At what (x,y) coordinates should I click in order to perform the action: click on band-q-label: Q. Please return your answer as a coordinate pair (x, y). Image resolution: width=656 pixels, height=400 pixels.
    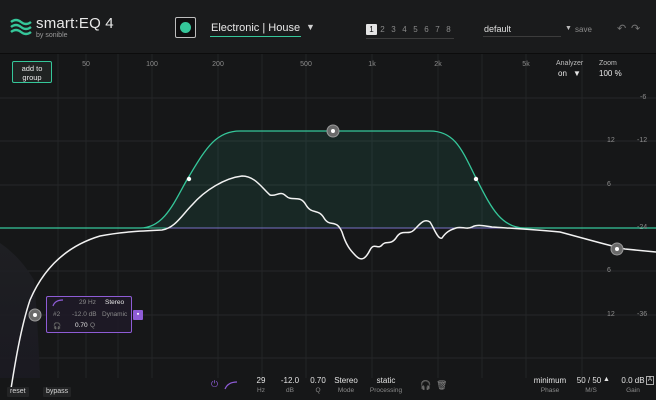
    Looking at the image, I should click on (93, 325).